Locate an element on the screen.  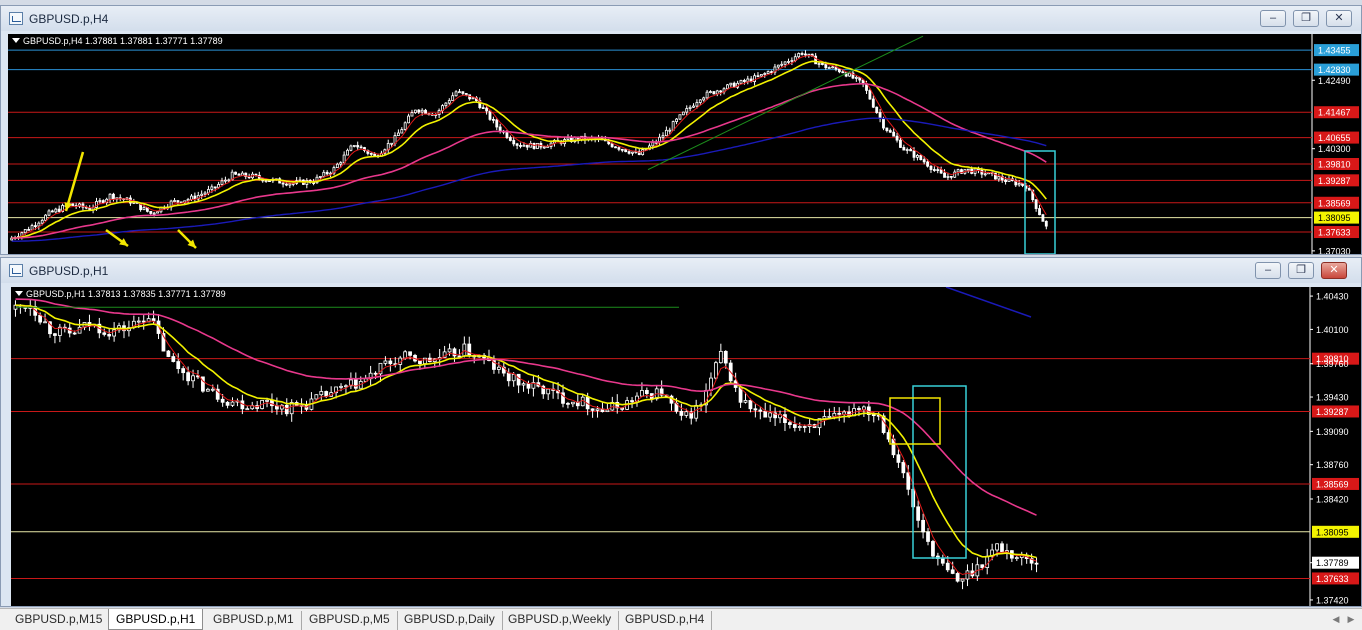
tab-daily: GBPUSD.p,Daily is located at coordinates (450, 620).